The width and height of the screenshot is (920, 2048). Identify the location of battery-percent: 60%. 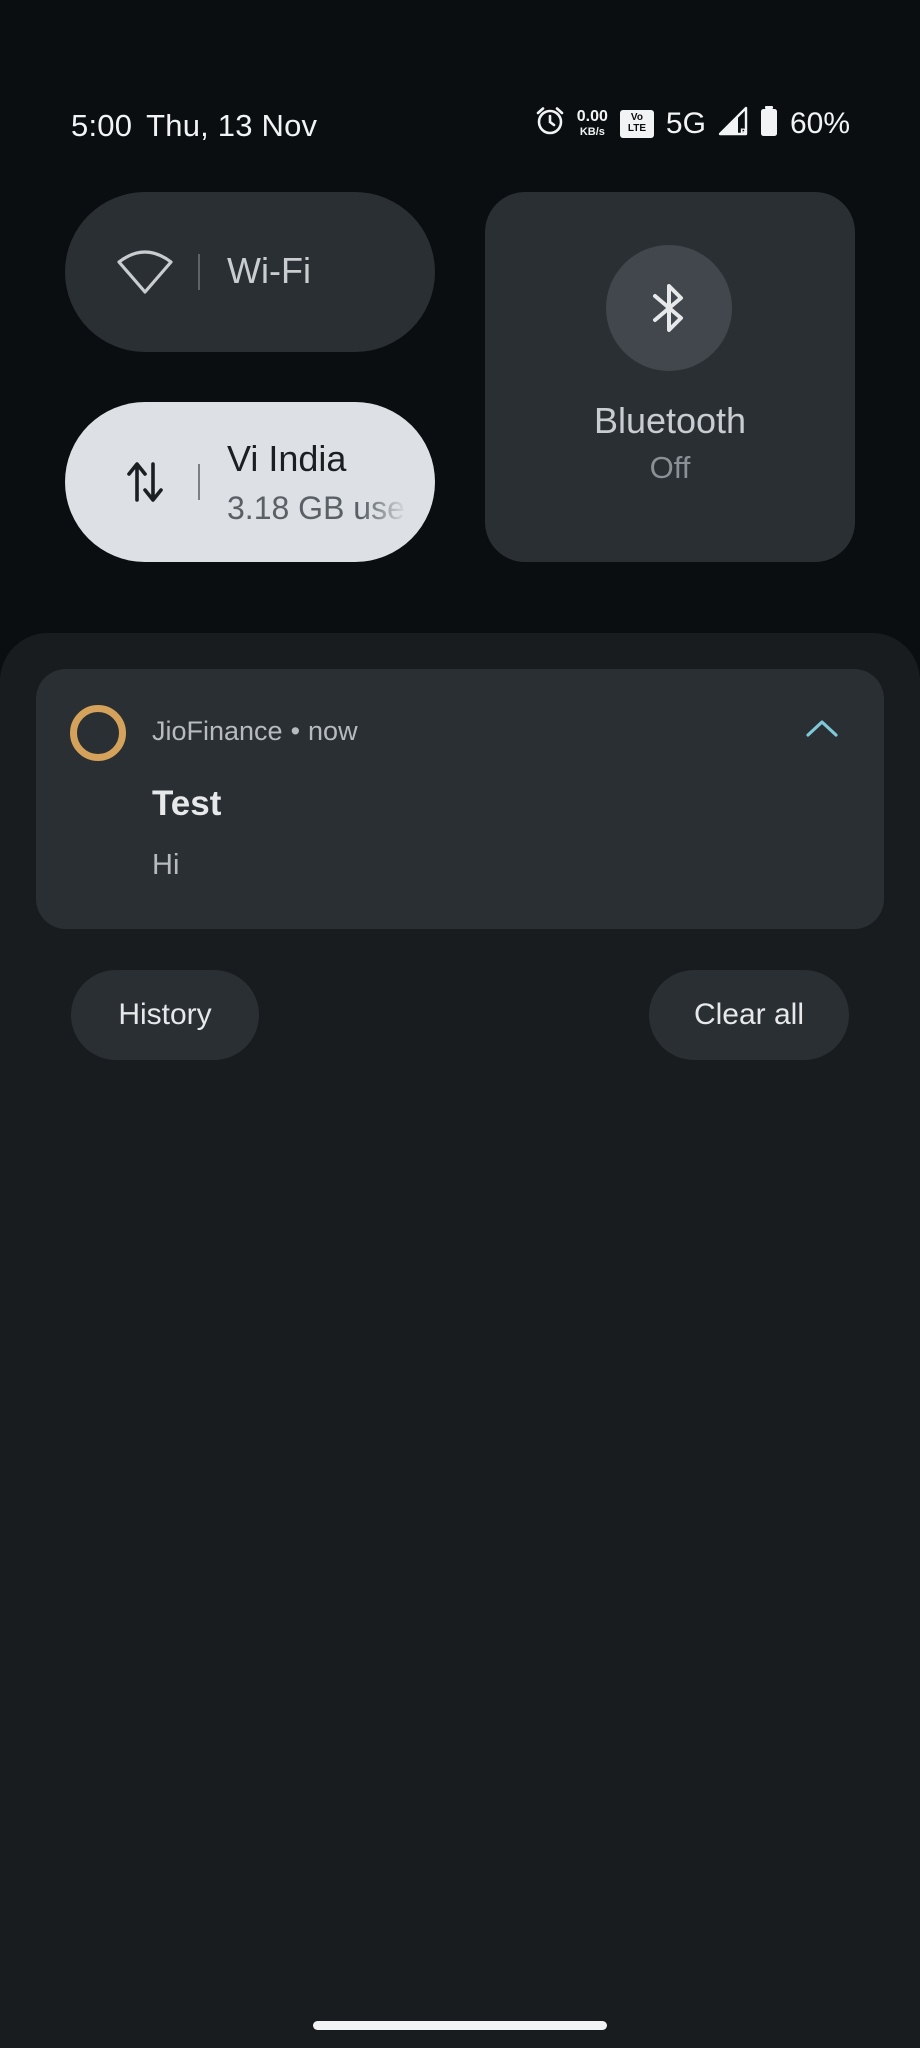
(819, 123).